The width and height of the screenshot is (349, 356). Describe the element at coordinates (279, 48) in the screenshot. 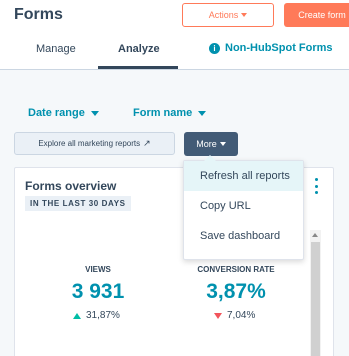

I see `non-hubspot-forms-label: Non-HubSpot Forms` at that location.